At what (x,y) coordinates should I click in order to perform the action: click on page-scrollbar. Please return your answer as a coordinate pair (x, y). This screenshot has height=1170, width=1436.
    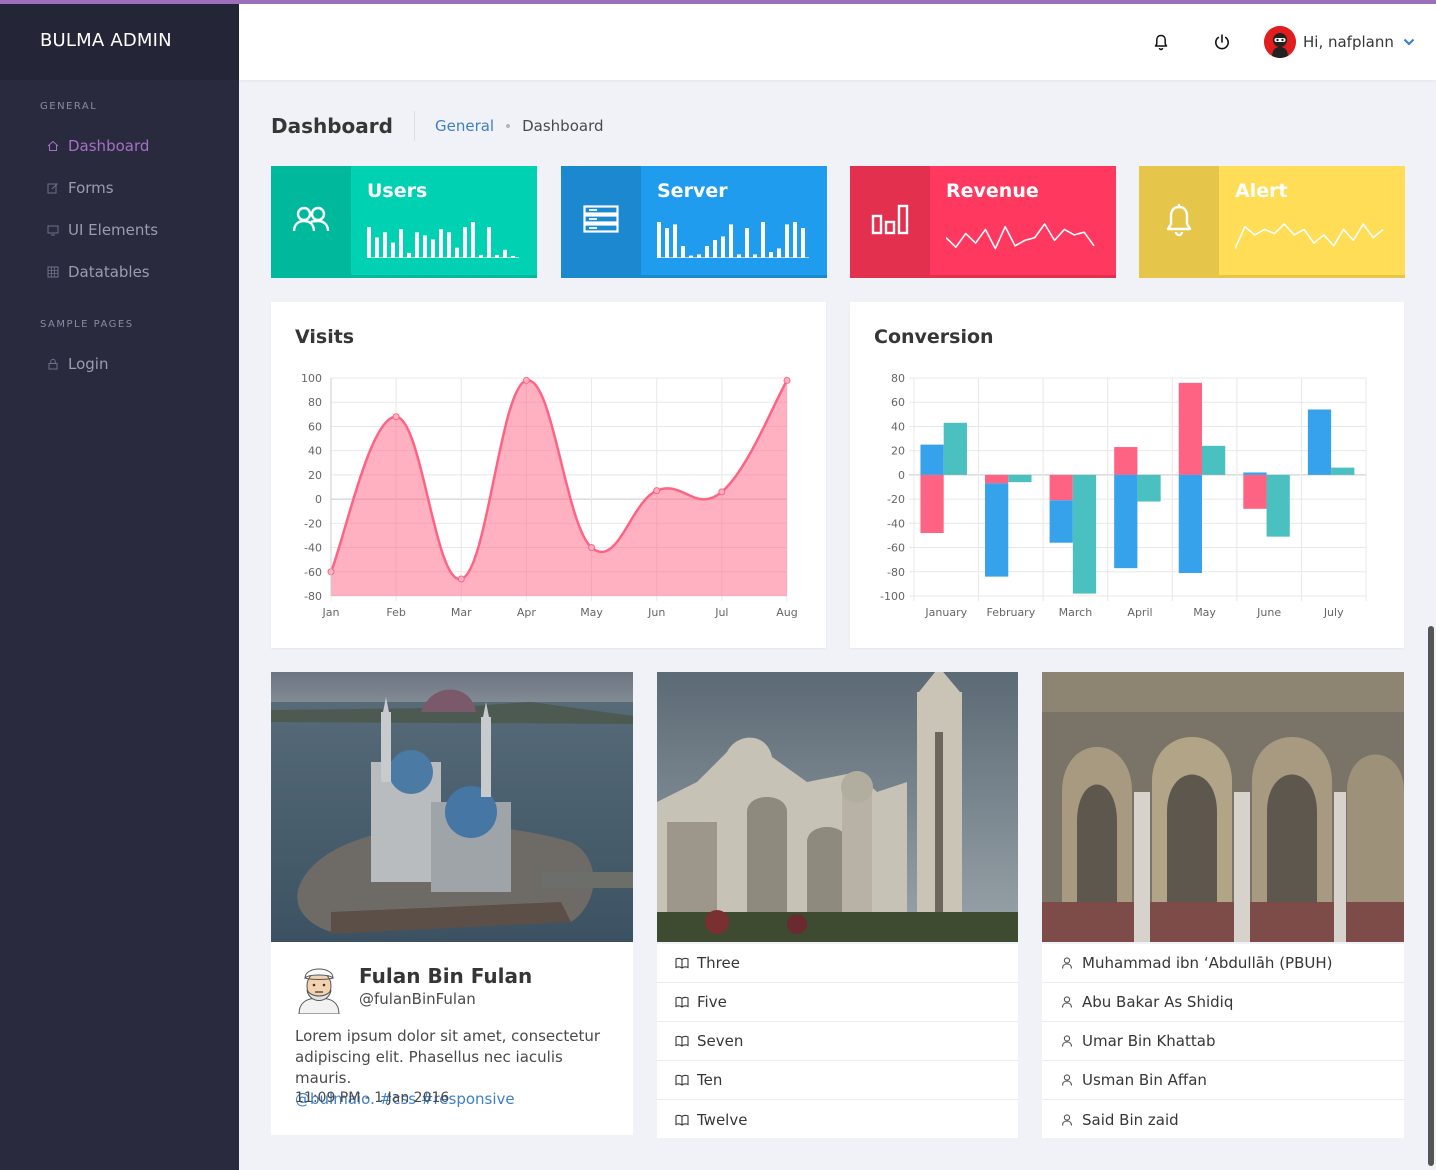
    Looking at the image, I should click on (1431, 896).